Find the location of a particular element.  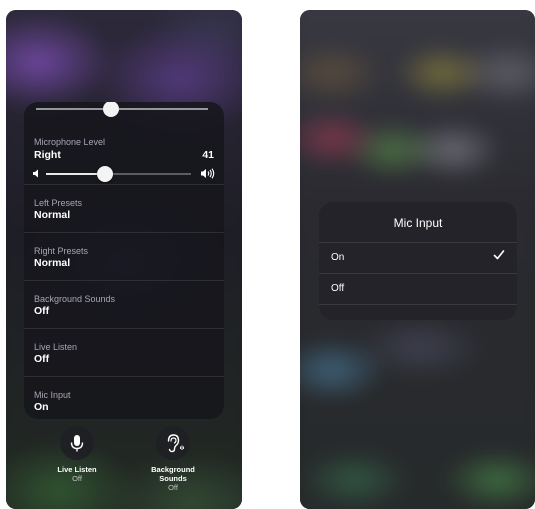

speaker-high-icon is located at coordinates (208, 173).